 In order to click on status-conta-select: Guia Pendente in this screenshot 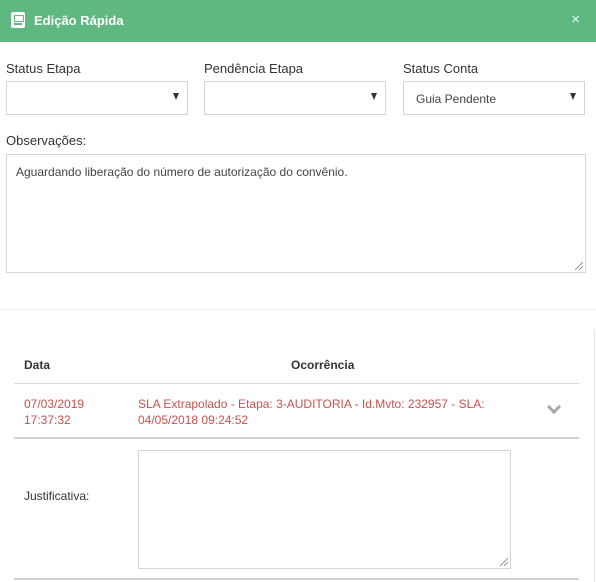, I will do `click(494, 98)`.